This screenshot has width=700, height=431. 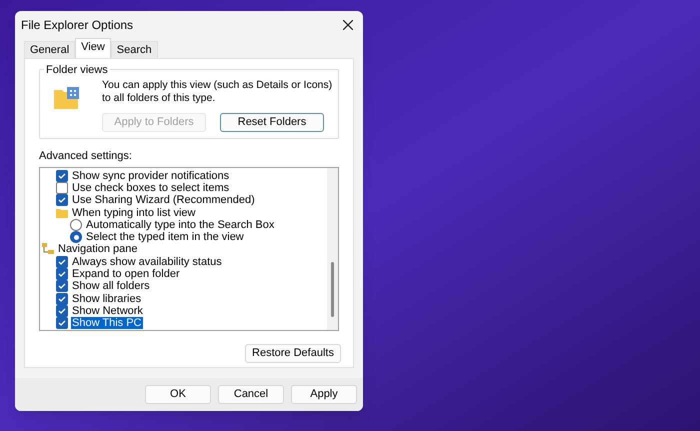 I want to click on folder-views-description: You can apply this view (such as Details or Icons) to all folders of this type., so click(x=218, y=92).